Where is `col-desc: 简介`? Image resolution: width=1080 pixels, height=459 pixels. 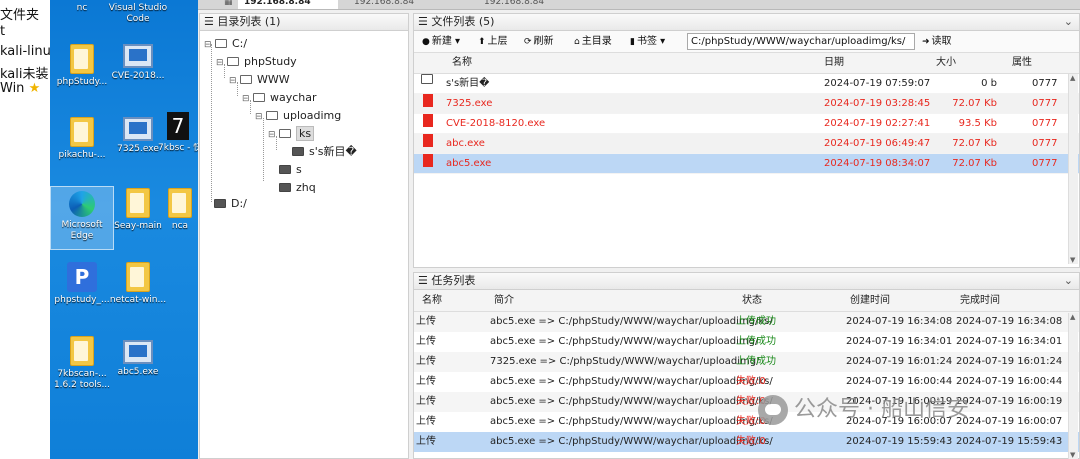 col-desc: 简介 is located at coordinates (504, 301).